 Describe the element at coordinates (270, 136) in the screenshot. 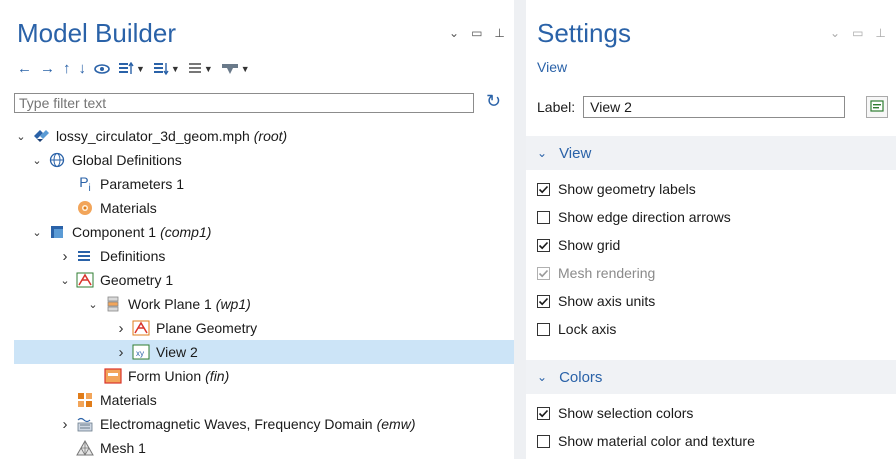

I see `tree-node-tag: (root)` at that location.